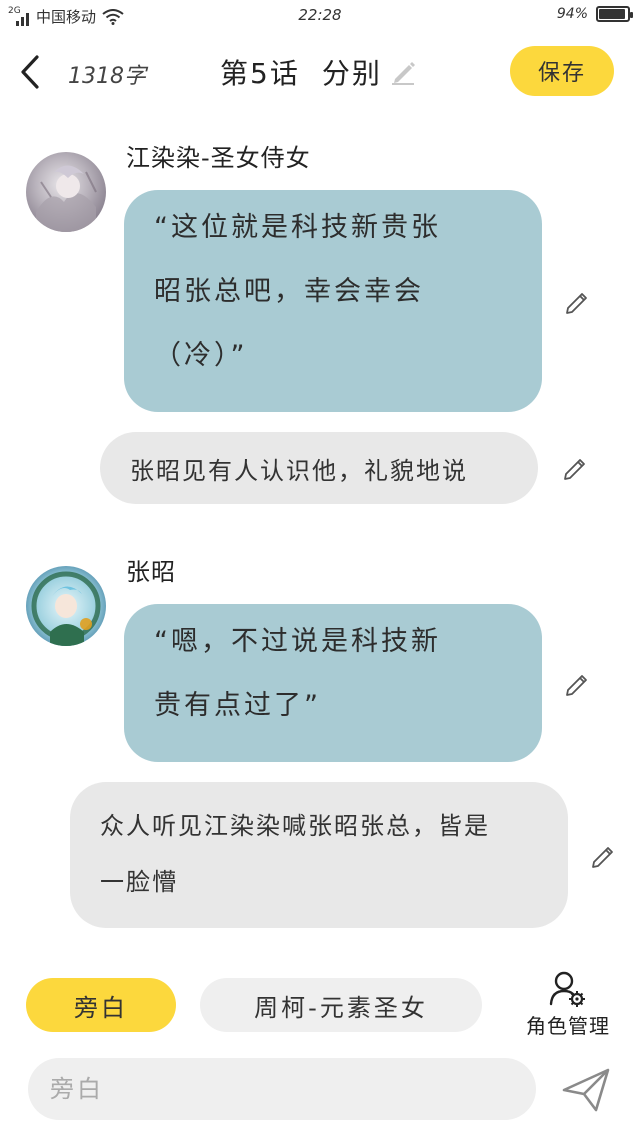 This screenshot has width=640, height=1138. I want to click on save-button: 保存, so click(562, 71).